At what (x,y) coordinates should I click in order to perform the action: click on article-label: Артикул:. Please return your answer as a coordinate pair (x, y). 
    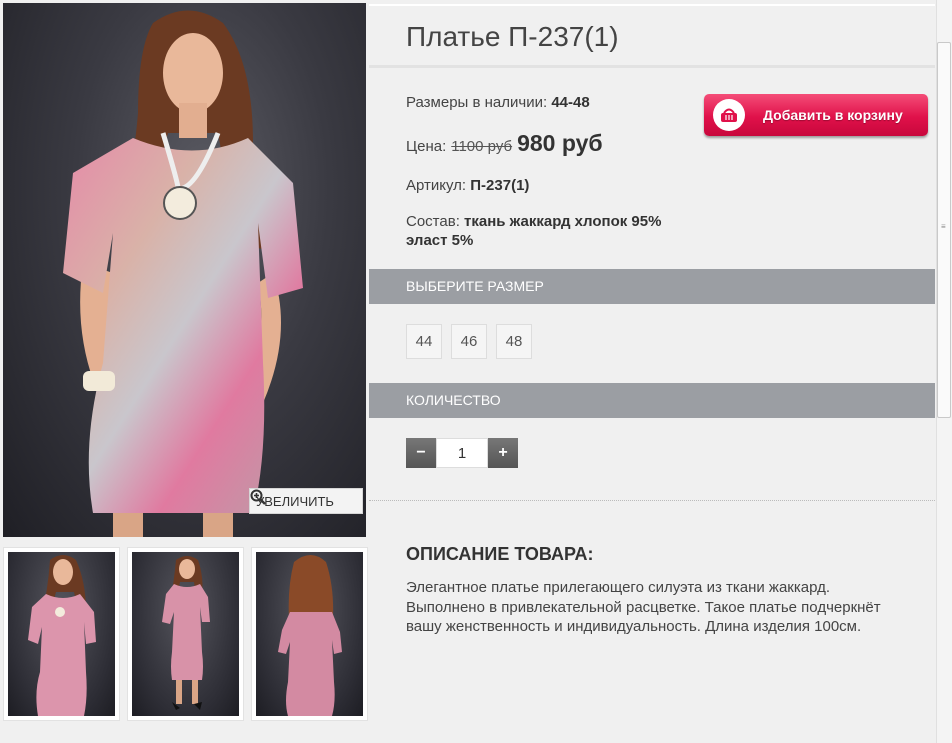
    Looking at the image, I should click on (436, 185).